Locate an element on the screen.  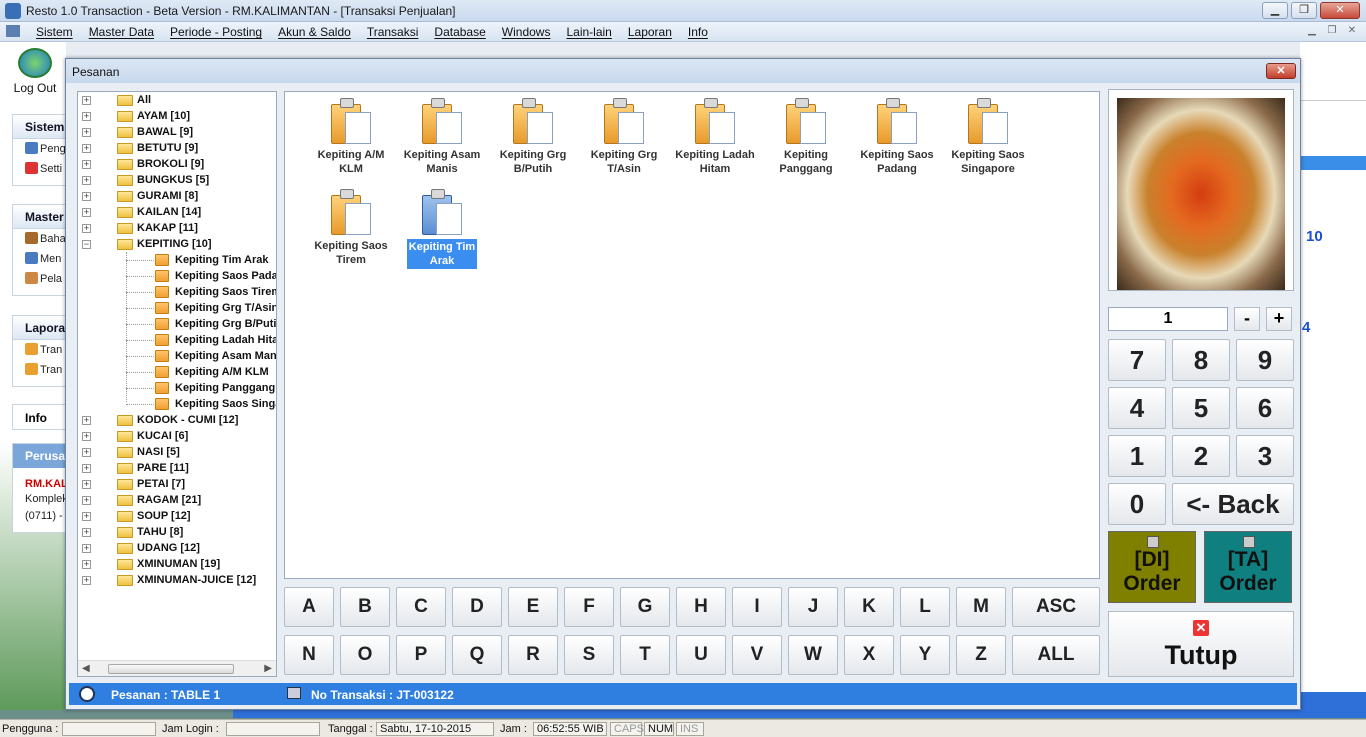
keypad-1: 1 is located at coordinates (1137, 456).